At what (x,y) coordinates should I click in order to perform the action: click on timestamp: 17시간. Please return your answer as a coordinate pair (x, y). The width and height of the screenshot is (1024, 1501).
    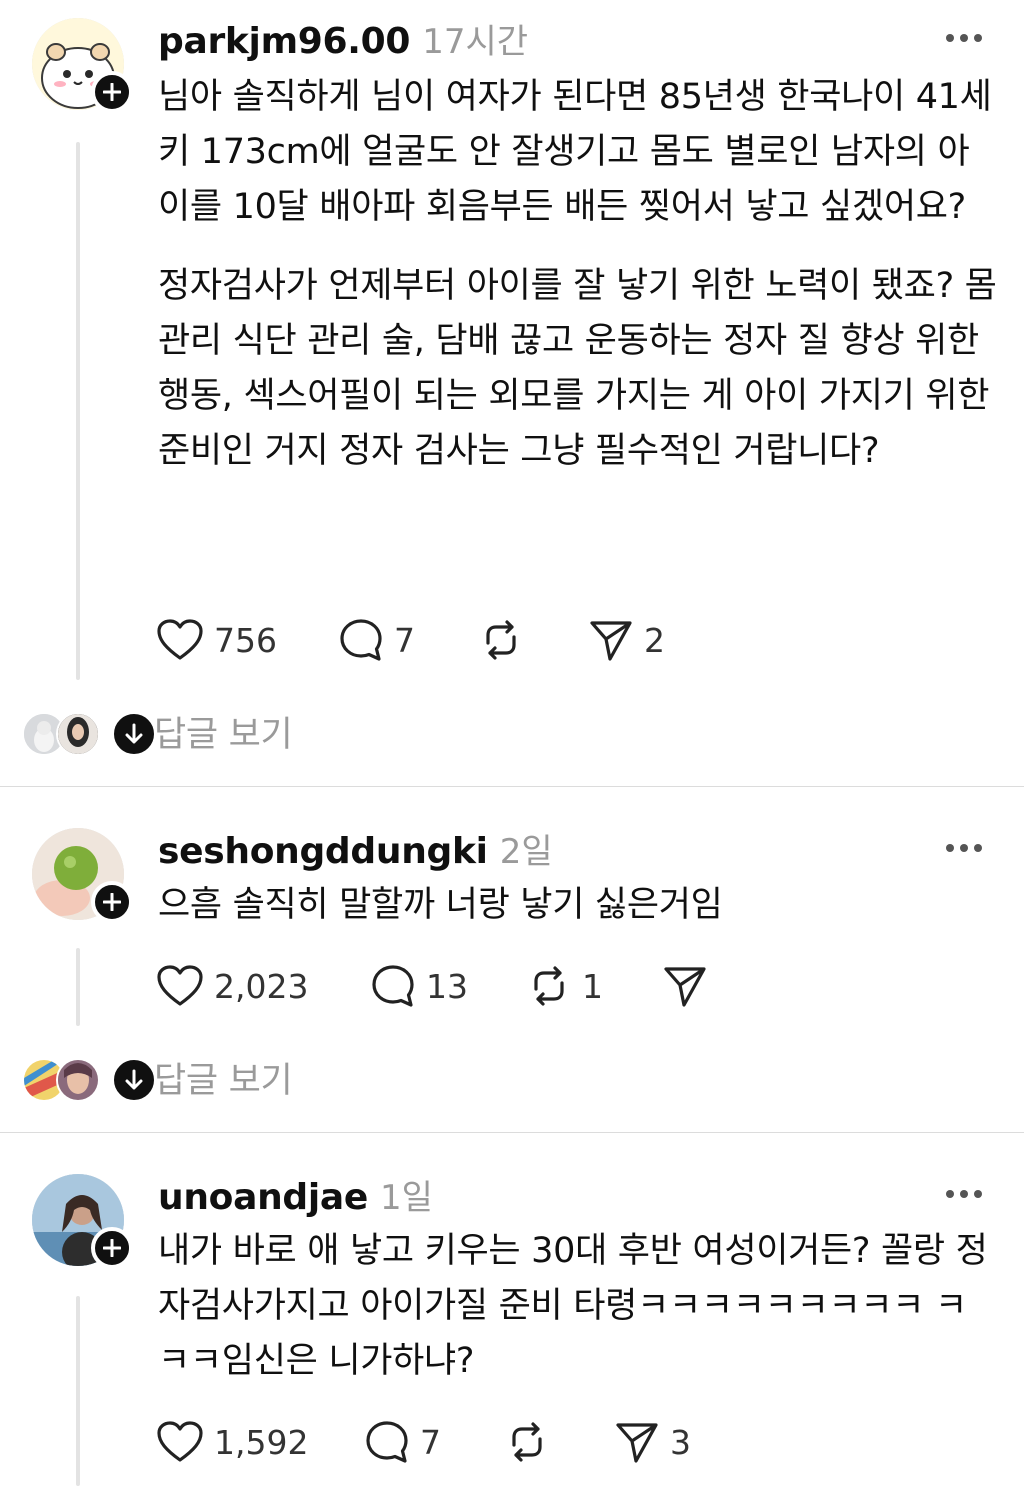
    Looking at the image, I should click on (475, 42).